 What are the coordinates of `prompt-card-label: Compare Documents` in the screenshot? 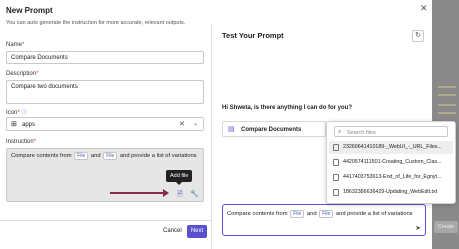 It's located at (271, 129).